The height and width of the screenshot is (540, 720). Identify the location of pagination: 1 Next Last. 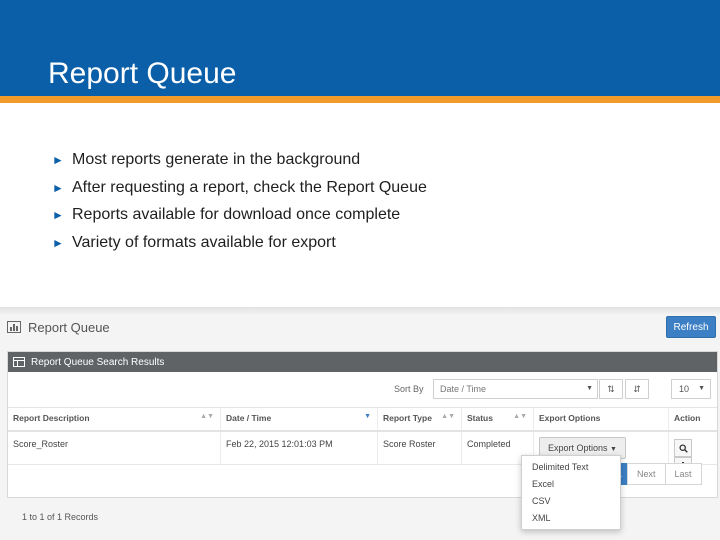
(656, 474).